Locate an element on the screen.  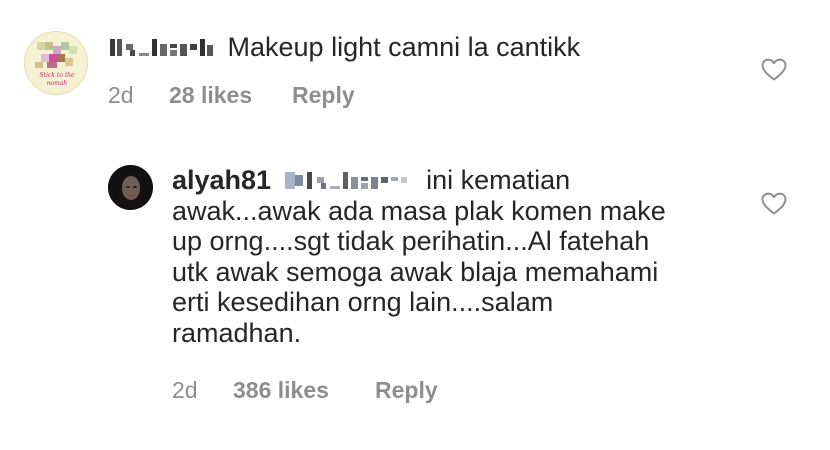
avatar-image is located at coordinates (130, 187).